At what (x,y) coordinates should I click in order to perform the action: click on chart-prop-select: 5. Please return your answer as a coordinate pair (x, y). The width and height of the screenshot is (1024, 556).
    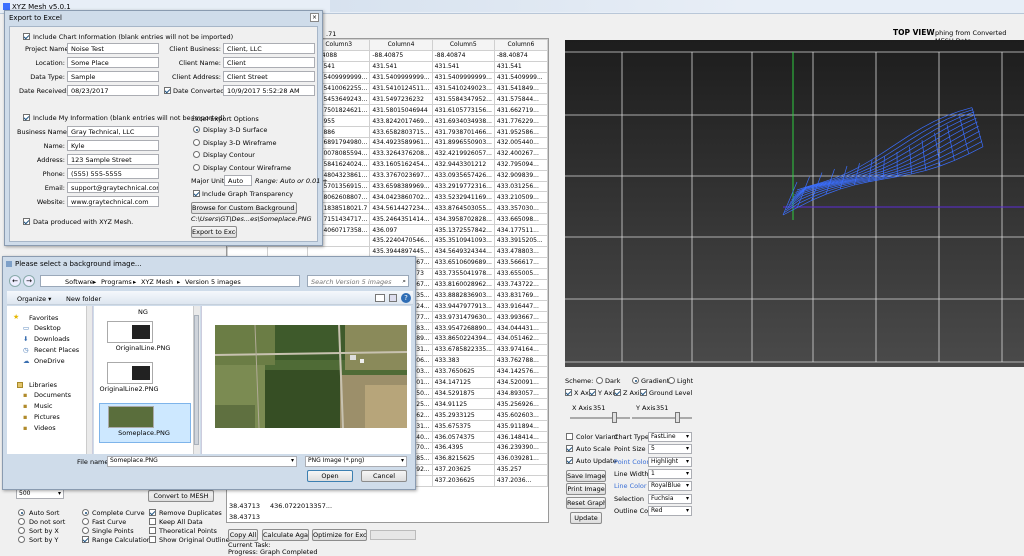
    Looking at the image, I should click on (670, 449).